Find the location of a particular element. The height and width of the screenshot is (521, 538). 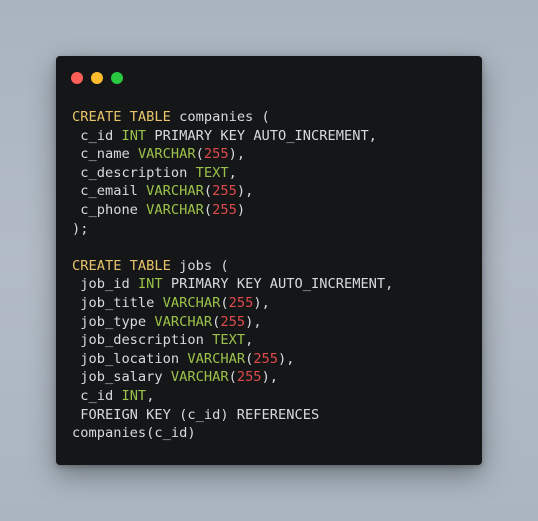

code-text: c_phone is located at coordinates (109, 209).